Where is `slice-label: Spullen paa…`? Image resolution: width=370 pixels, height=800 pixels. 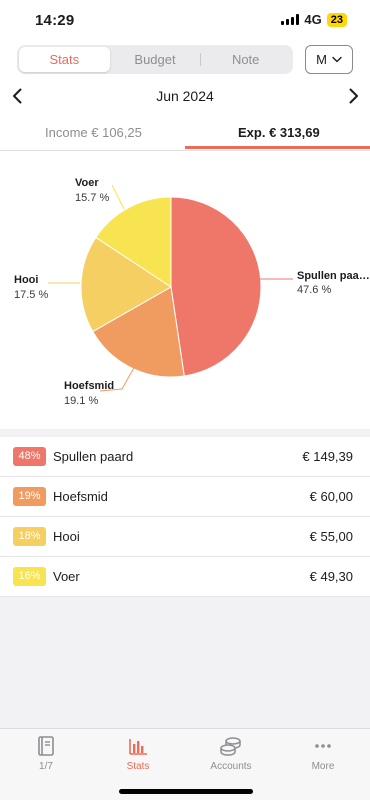
slice-label: Spullen paa… is located at coordinates (333, 276).